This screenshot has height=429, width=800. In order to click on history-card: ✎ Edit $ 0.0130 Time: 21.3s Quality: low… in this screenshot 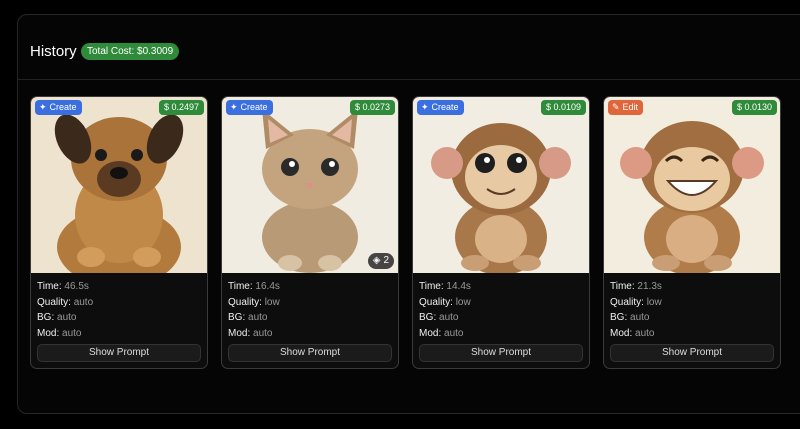, I will do `click(692, 232)`.